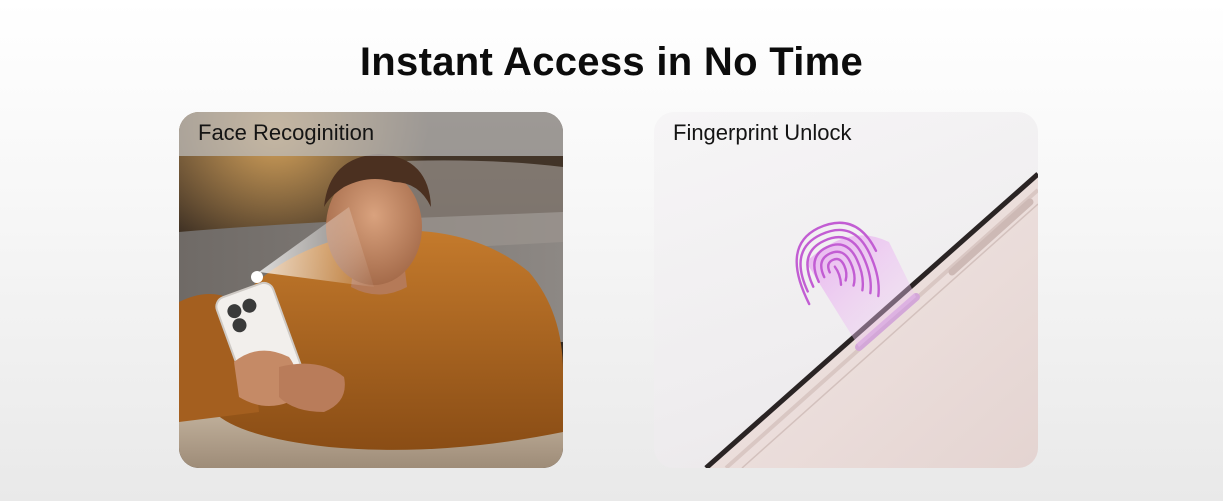 The image size is (1223, 501). What do you see at coordinates (371, 134) in the screenshot?
I see `face-recognition-label: Face Recoginition` at bounding box center [371, 134].